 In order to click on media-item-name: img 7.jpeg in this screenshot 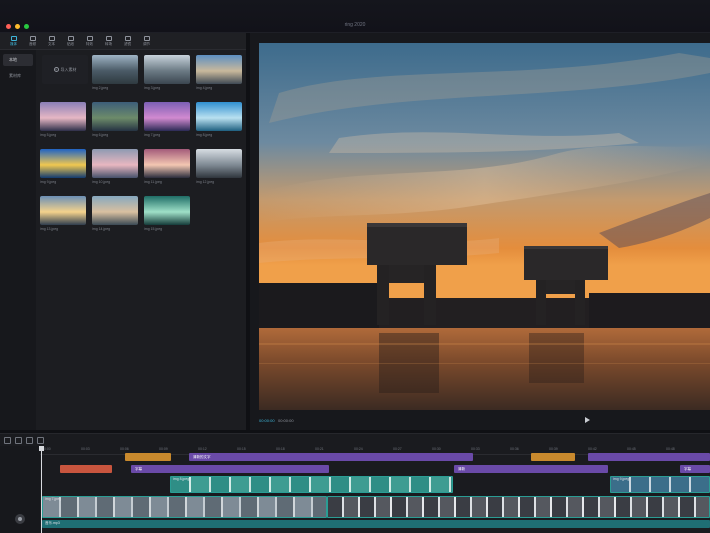, I will do `click(152, 135)`.